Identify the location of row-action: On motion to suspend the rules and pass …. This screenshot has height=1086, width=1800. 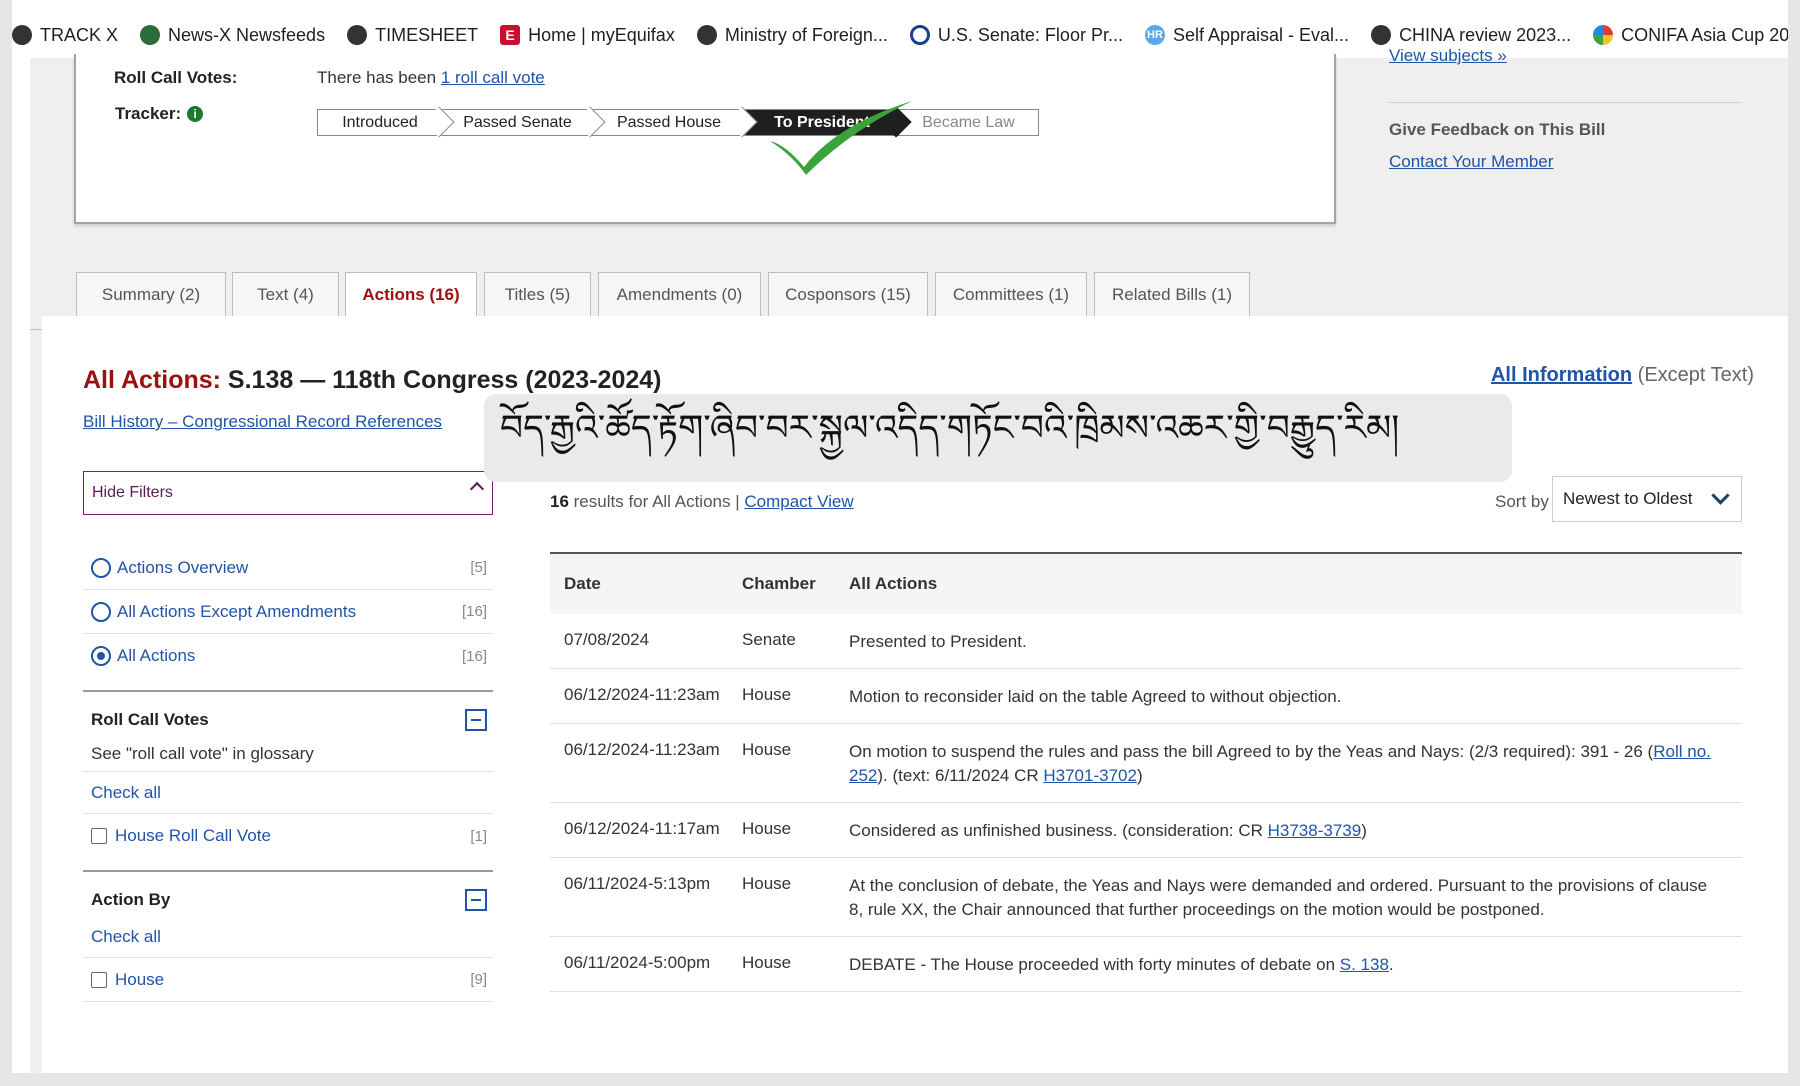
(1280, 763).